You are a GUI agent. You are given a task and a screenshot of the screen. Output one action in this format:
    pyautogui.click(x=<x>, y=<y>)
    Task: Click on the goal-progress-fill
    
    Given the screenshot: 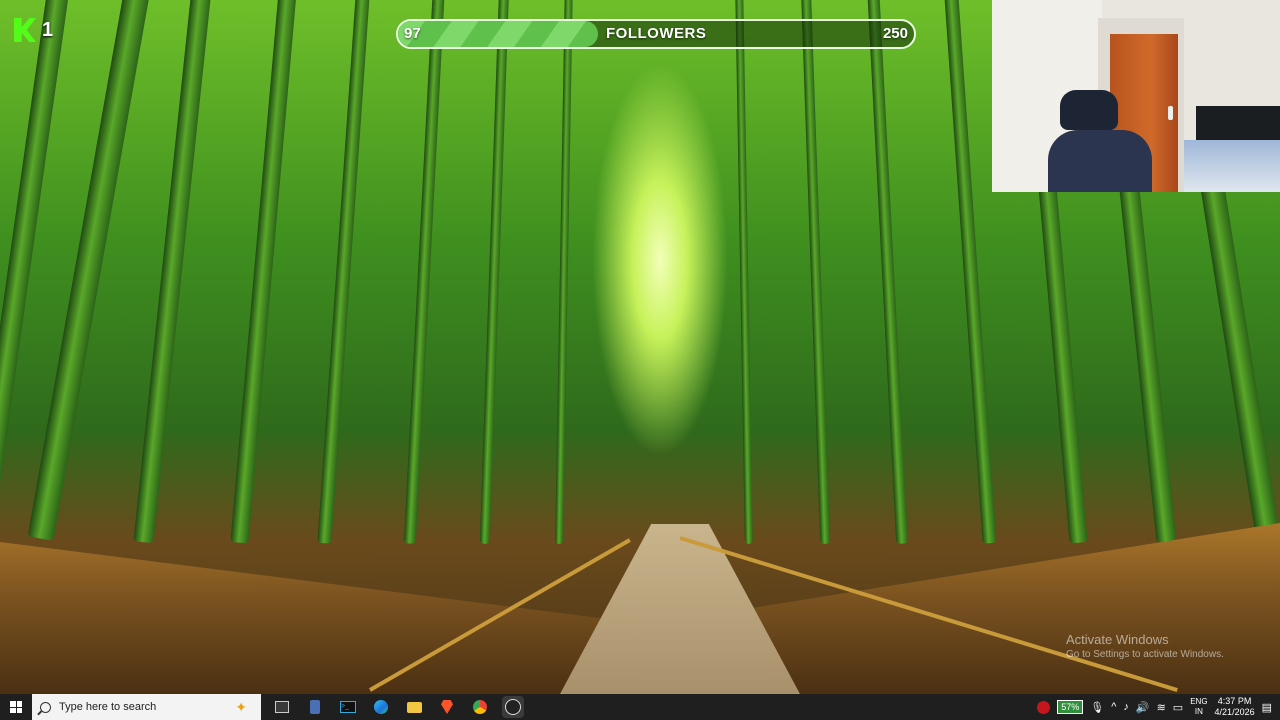 What is the action you would take?
    pyautogui.click(x=498, y=34)
    